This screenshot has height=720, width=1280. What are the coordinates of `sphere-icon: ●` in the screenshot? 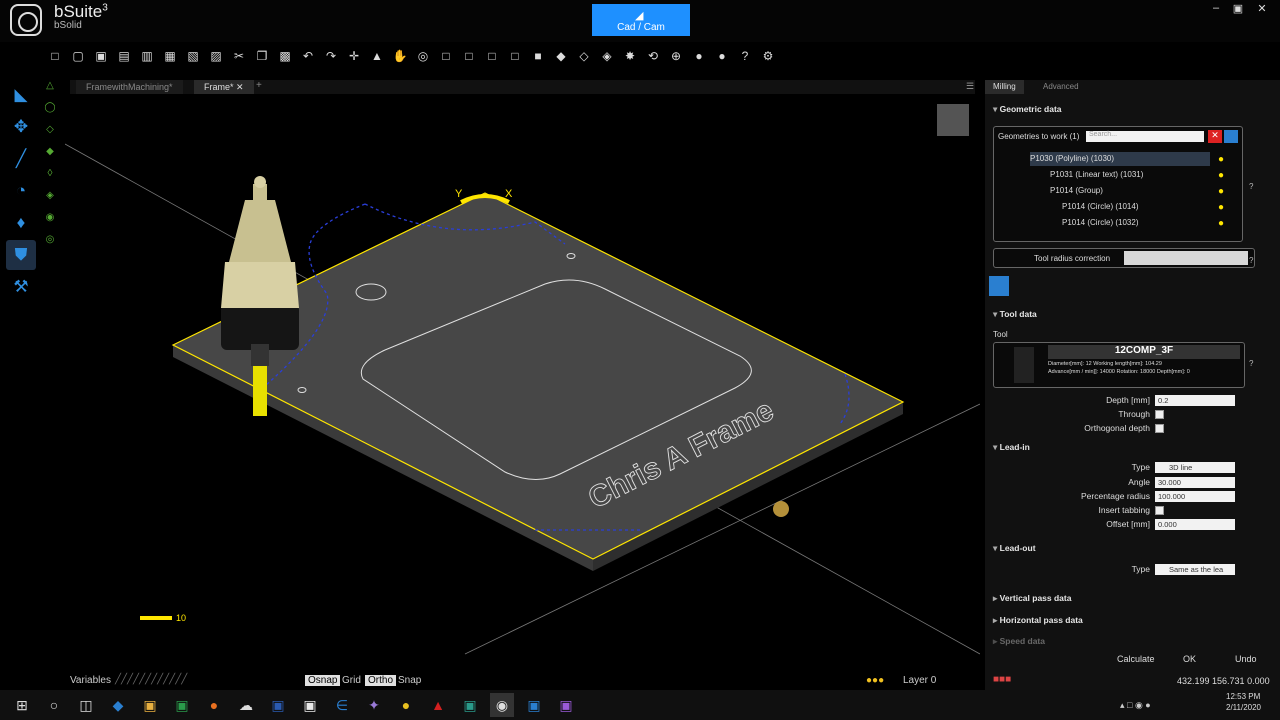 It's located at (699, 56).